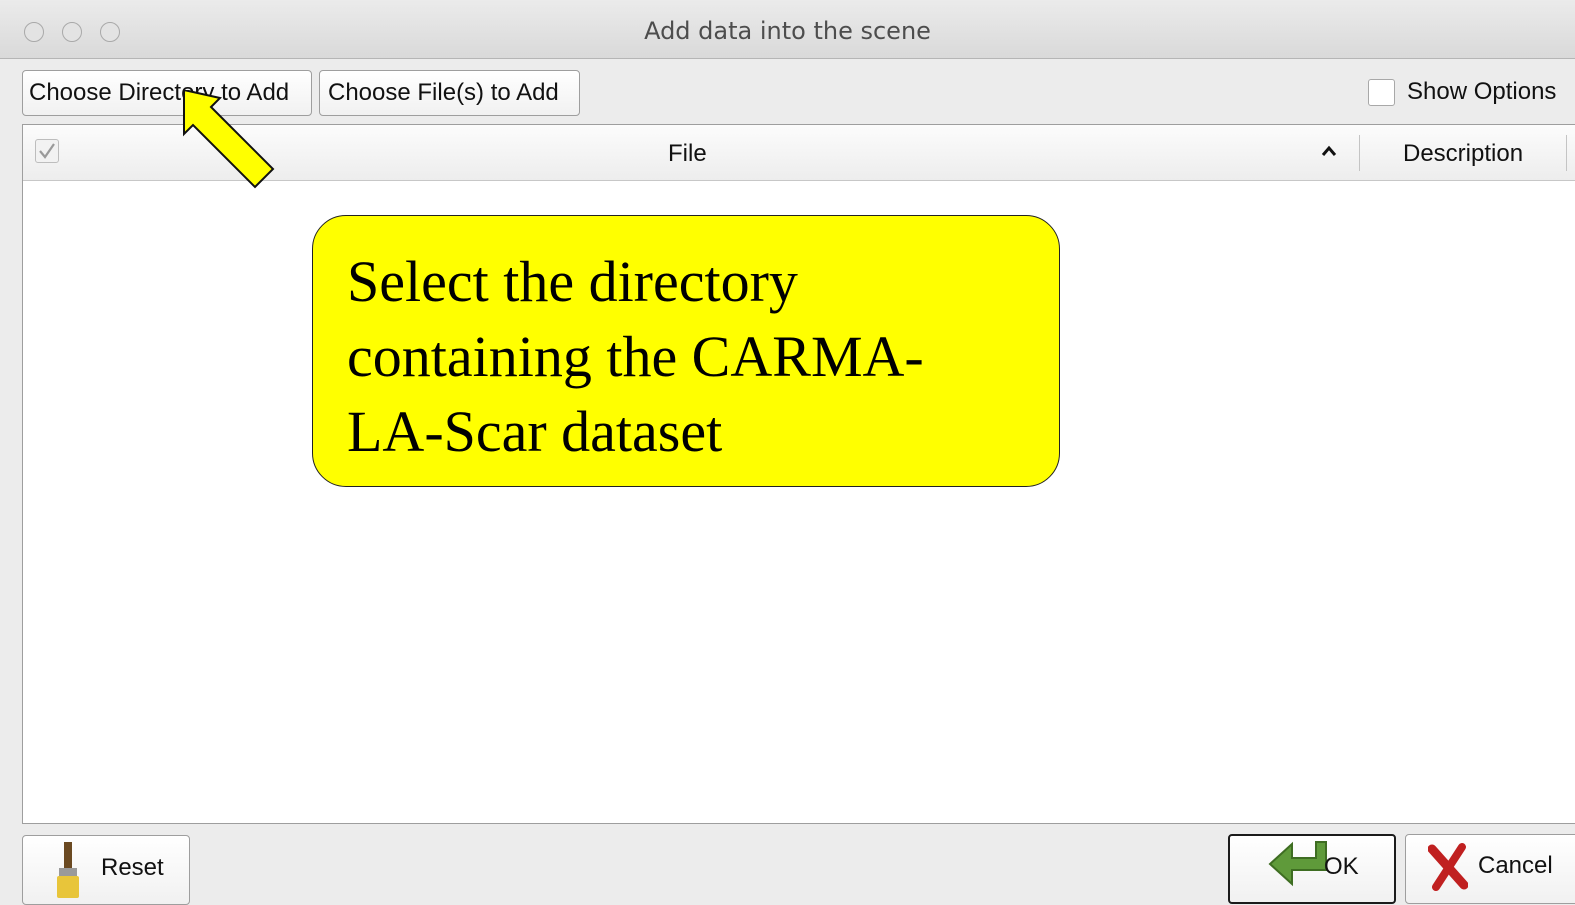 Image resolution: width=1575 pixels, height=905 pixels. I want to click on reset-label: Reset, so click(132, 867).